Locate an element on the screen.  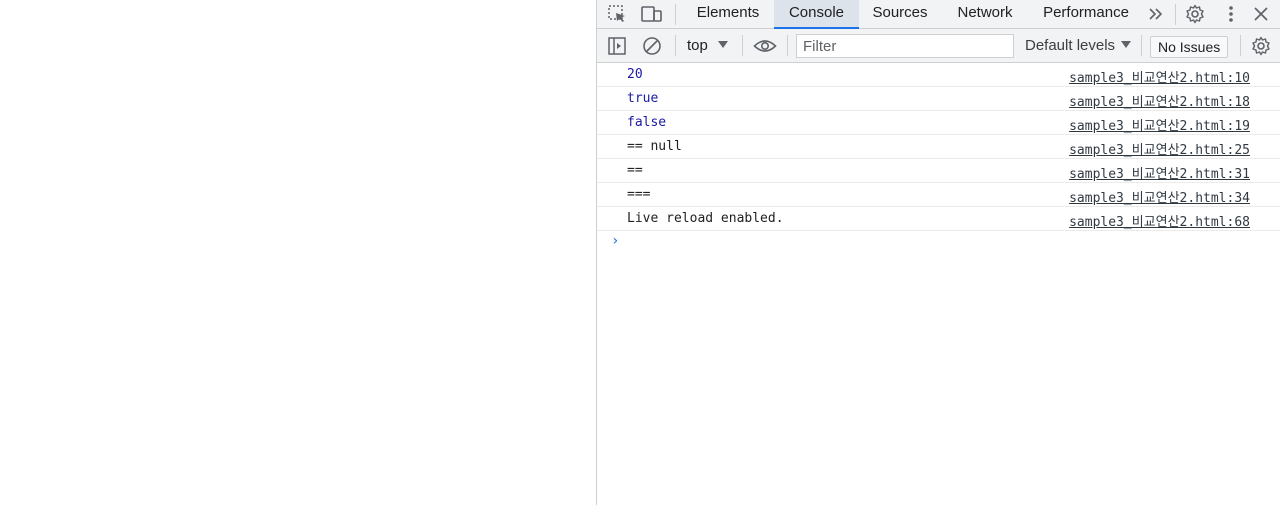
context-label: top is located at coordinates (697, 45).